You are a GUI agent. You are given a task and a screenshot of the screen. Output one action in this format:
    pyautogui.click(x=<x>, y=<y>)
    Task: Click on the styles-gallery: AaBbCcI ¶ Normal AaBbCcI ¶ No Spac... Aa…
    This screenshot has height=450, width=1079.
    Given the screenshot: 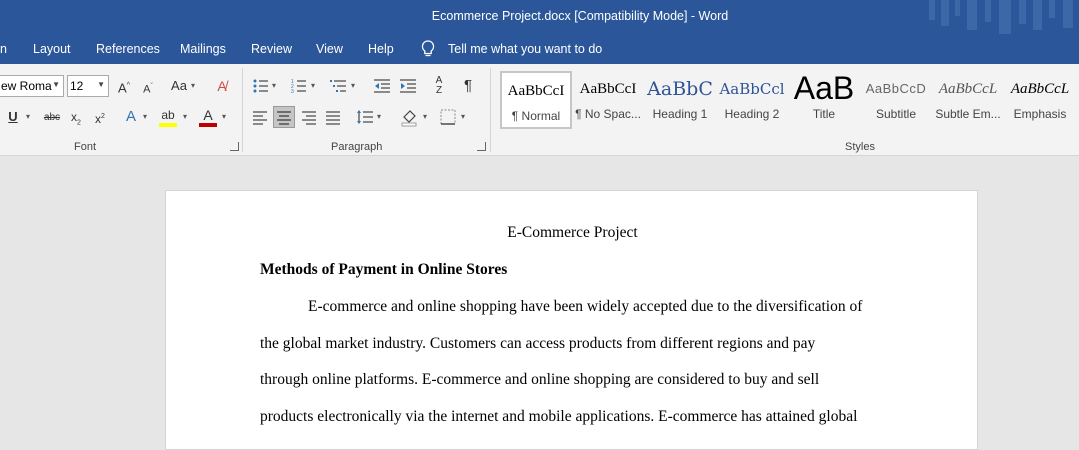 What is the action you would take?
    pyautogui.click(x=788, y=102)
    